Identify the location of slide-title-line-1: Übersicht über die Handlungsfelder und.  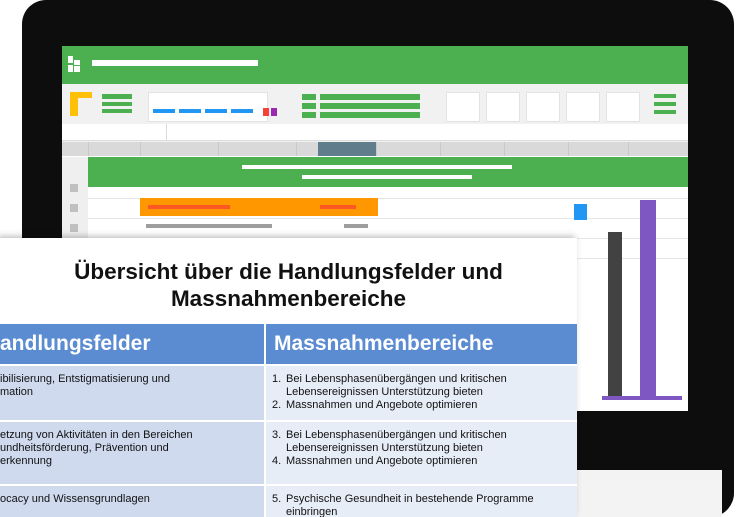
(288, 271).